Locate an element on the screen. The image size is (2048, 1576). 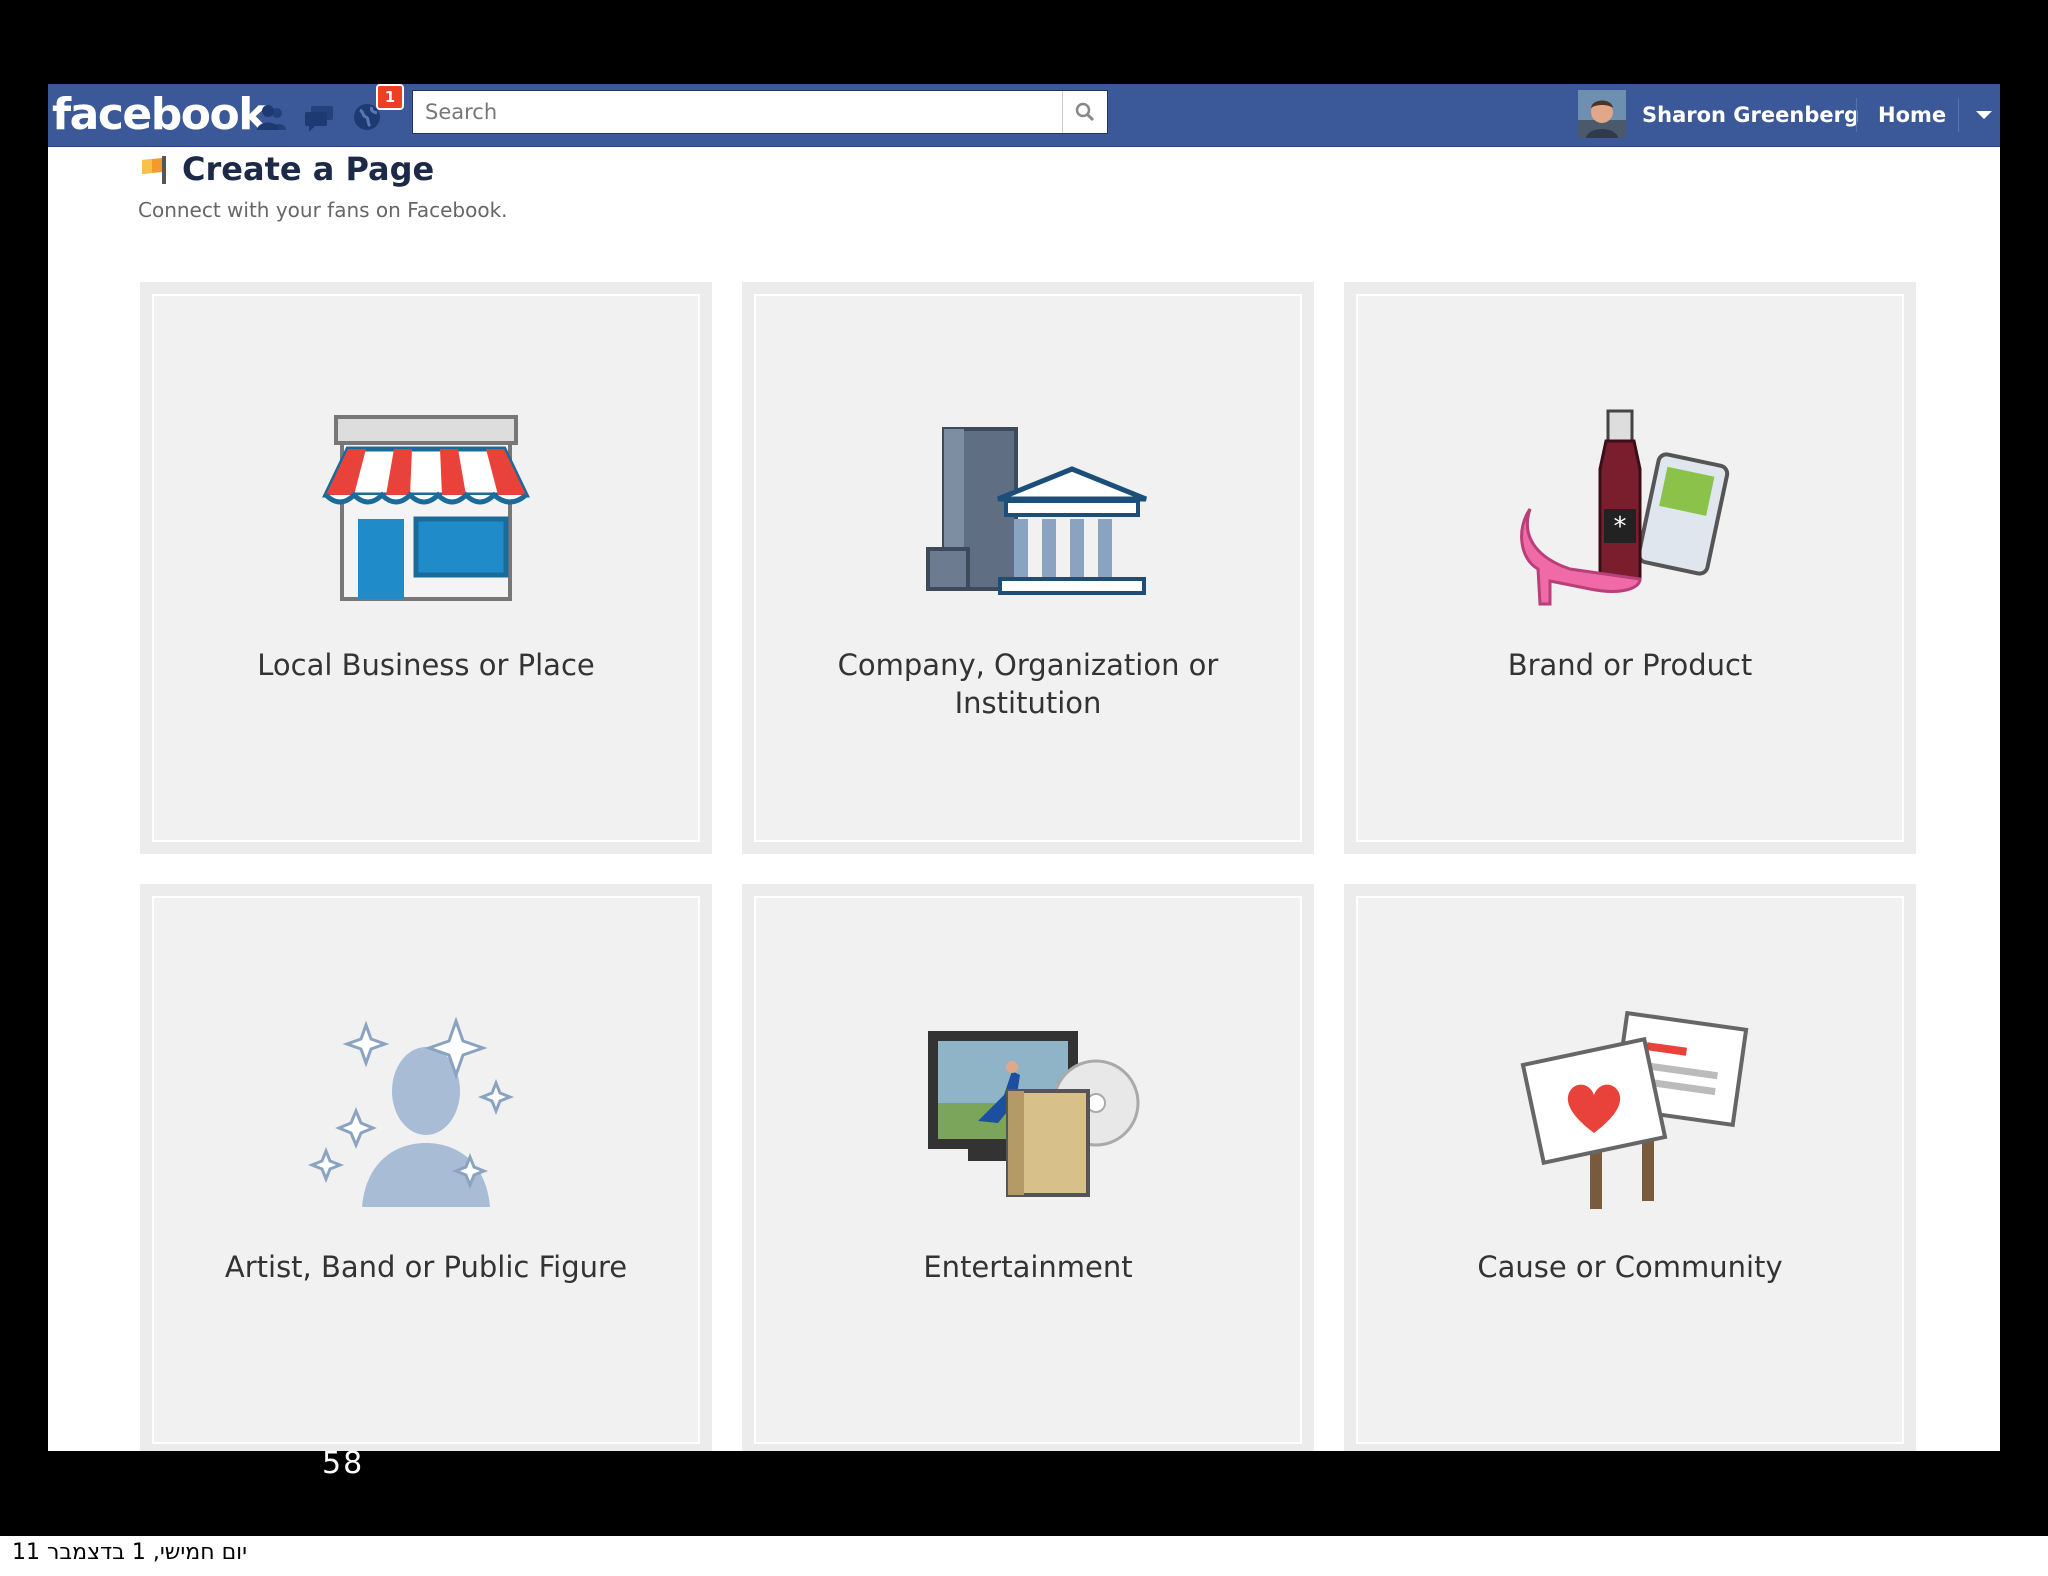
category-label: Local Business or Place is located at coordinates (426, 665).